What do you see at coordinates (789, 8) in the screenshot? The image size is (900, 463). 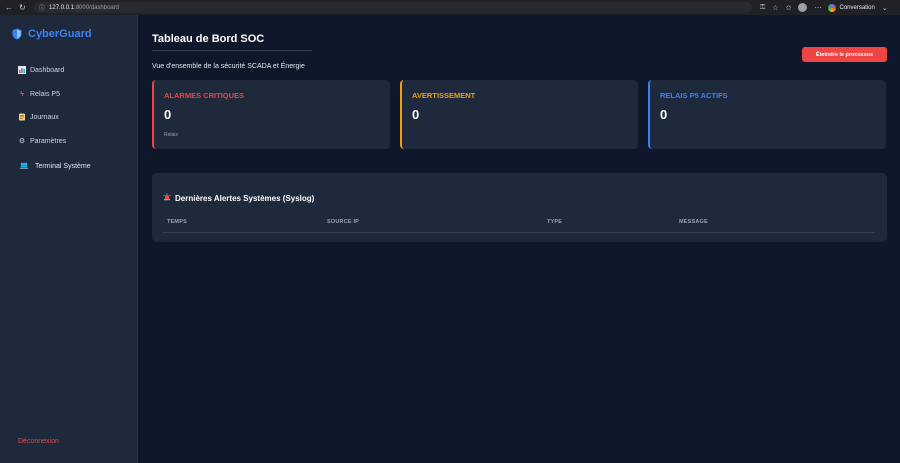 I see `favorites-icon: ✩` at bounding box center [789, 8].